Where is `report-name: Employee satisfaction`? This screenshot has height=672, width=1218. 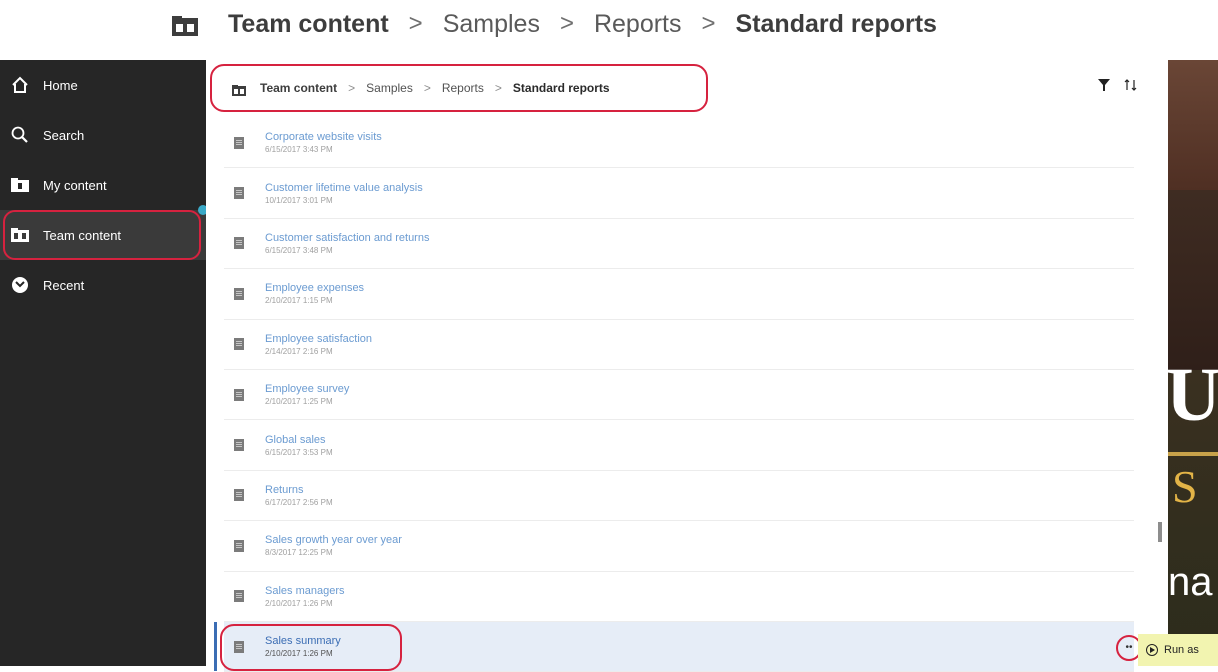
report-name: Employee satisfaction is located at coordinates (318, 339).